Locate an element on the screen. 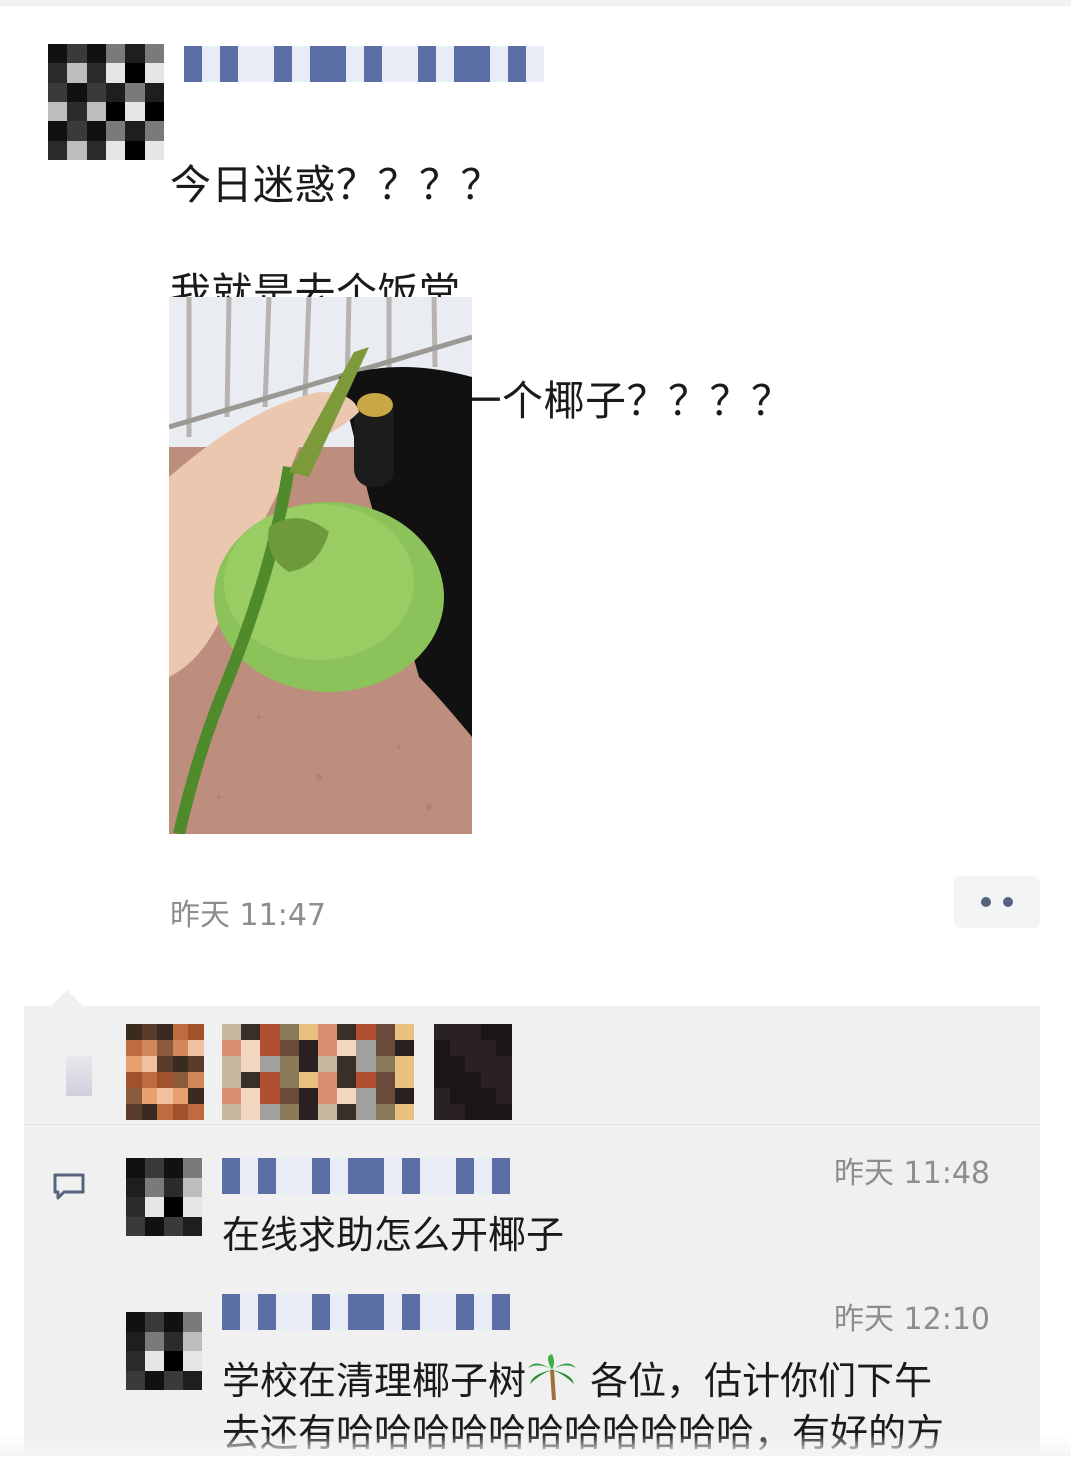 Image resolution: width=1071 pixels, height=1457 pixels. poster-avatar is located at coordinates (106, 102).